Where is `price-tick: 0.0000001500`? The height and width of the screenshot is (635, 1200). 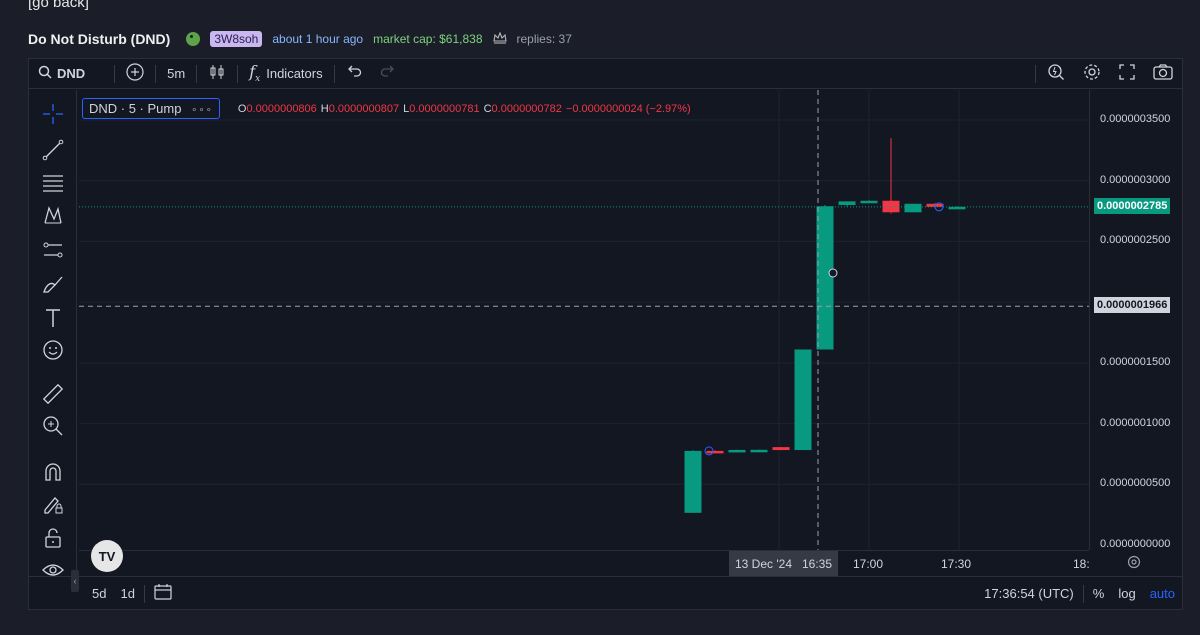 price-tick: 0.0000001500 is located at coordinates (1135, 361).